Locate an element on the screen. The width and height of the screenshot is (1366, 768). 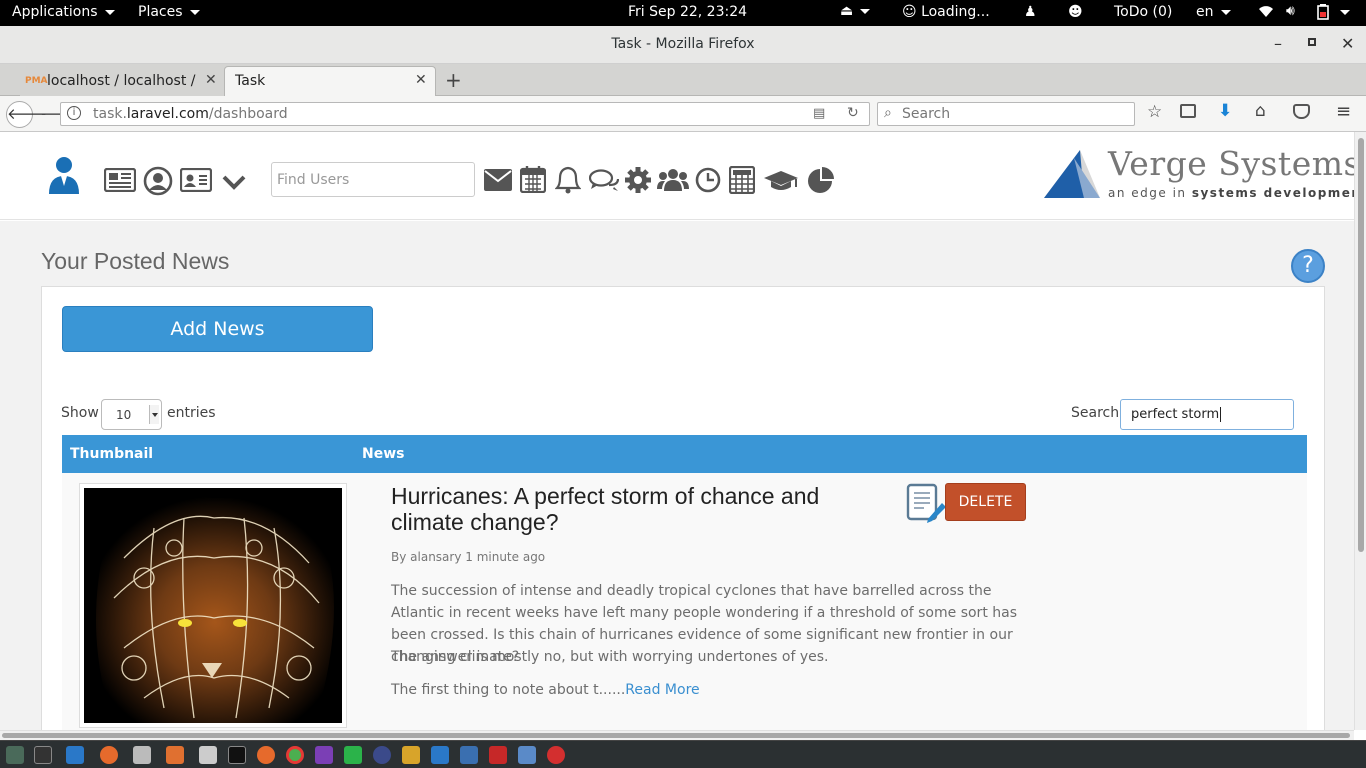
applications-menu: Applications is located at coordinates (63, 12).